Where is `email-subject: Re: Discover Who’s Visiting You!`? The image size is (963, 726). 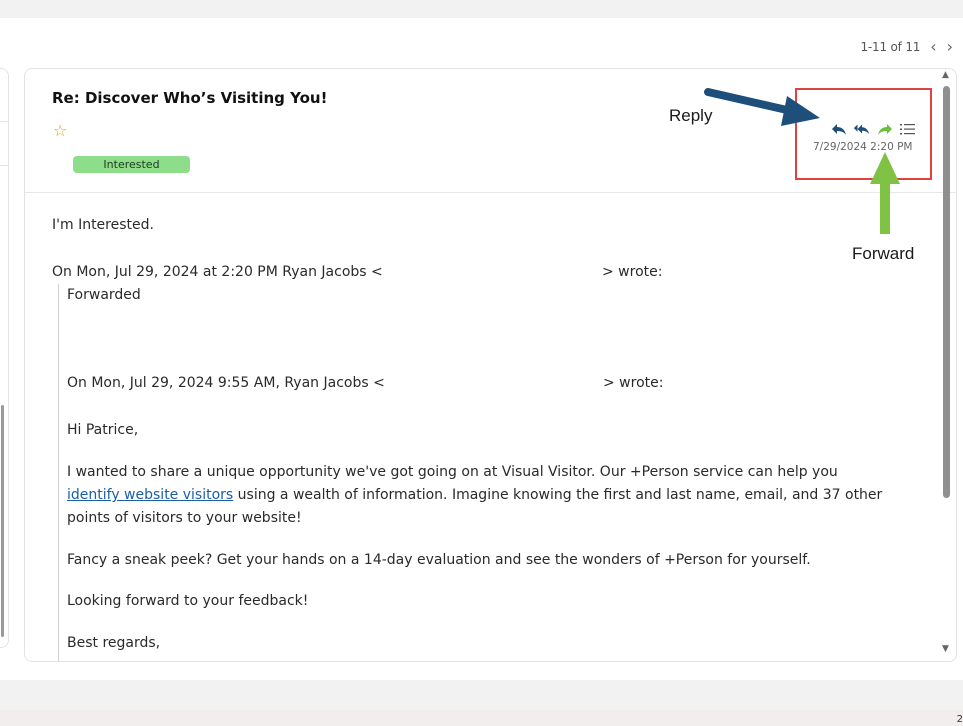 email-subject: Re: Discover Who’s Visiting You! is located at coordinates (190, 98).